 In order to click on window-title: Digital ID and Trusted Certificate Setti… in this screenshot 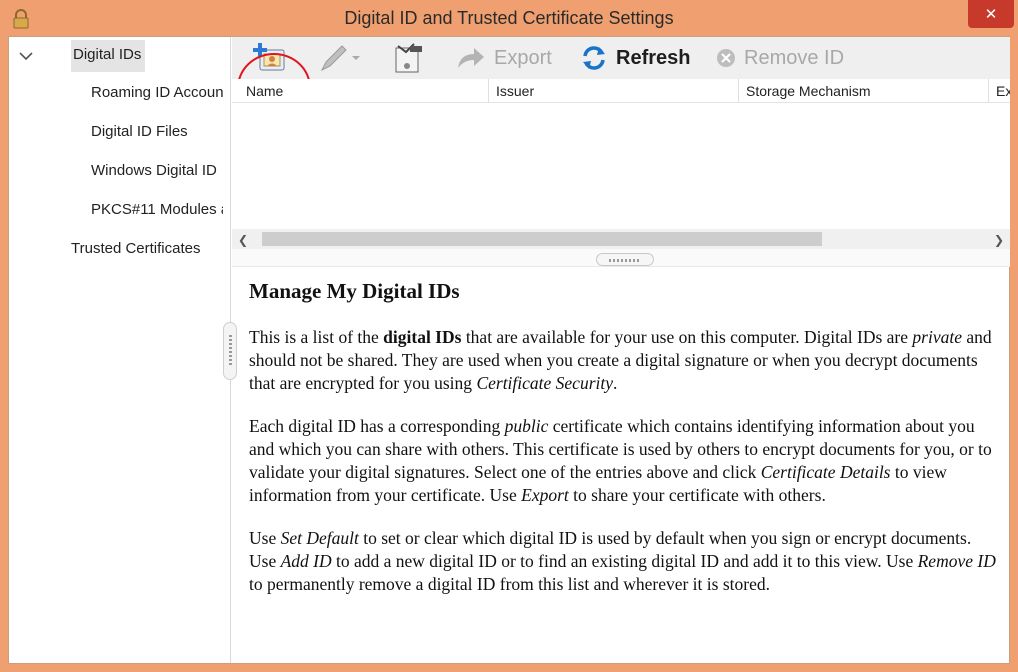, I will do `click(509, 18)`.